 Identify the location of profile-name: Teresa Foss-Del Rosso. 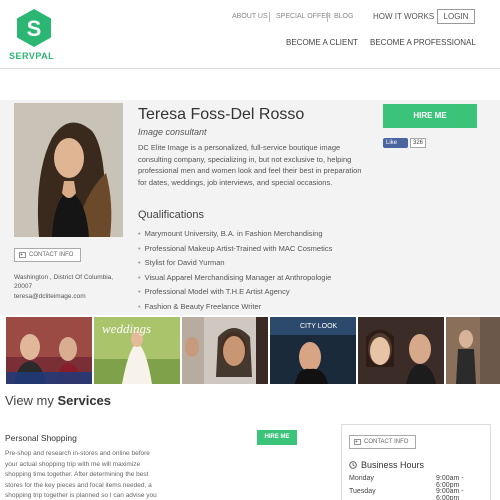
(221, 114).